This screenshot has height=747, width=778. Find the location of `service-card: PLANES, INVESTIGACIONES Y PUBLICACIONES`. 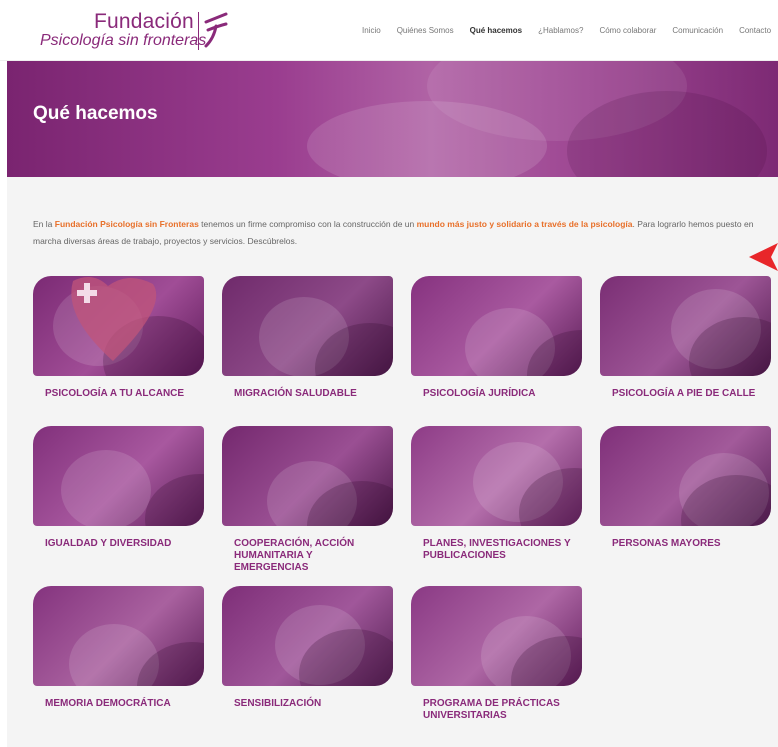

service-card: PLANES, INVESTIGACIONES Y PUBLICACIONES is located at coordinates (496, 494).